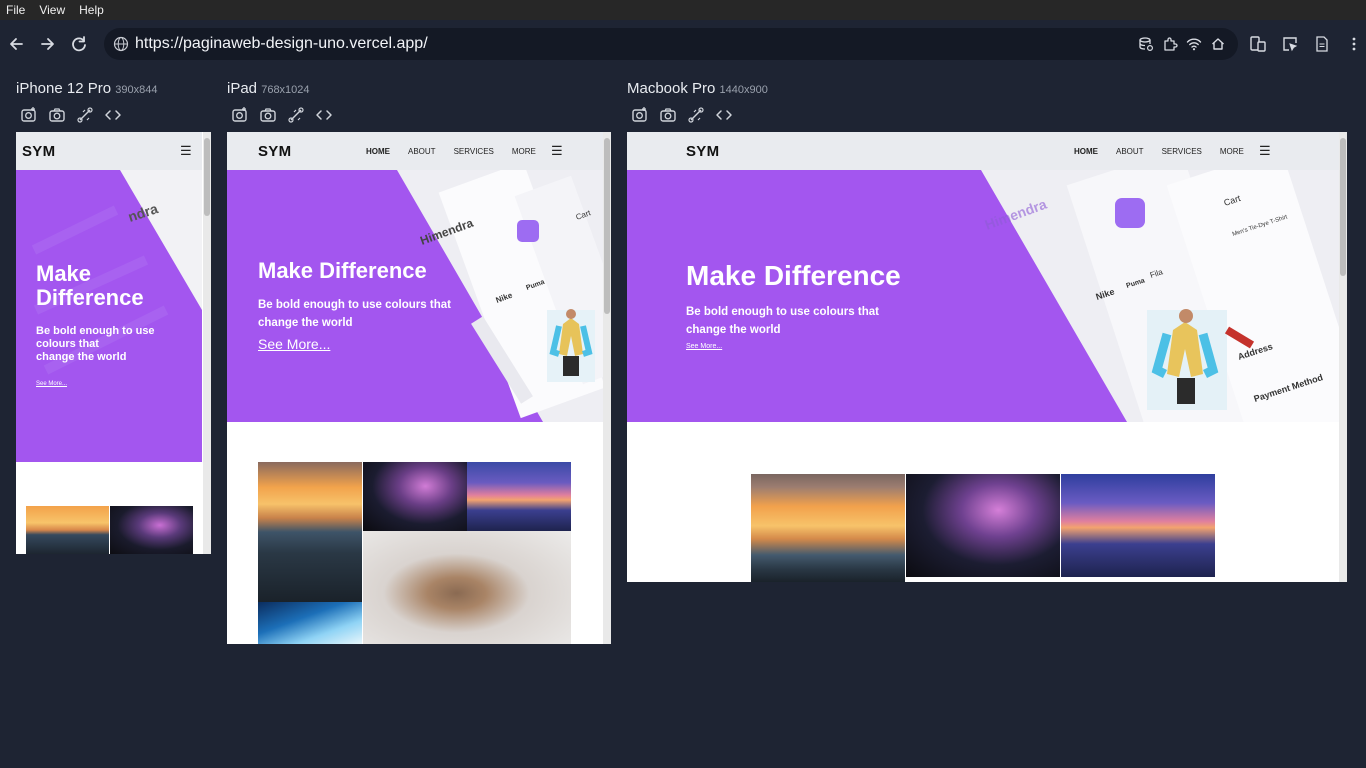  I want to click on navigation-bar: https://paginaweb-design-uno.vercel.app/, so click(683, 44).